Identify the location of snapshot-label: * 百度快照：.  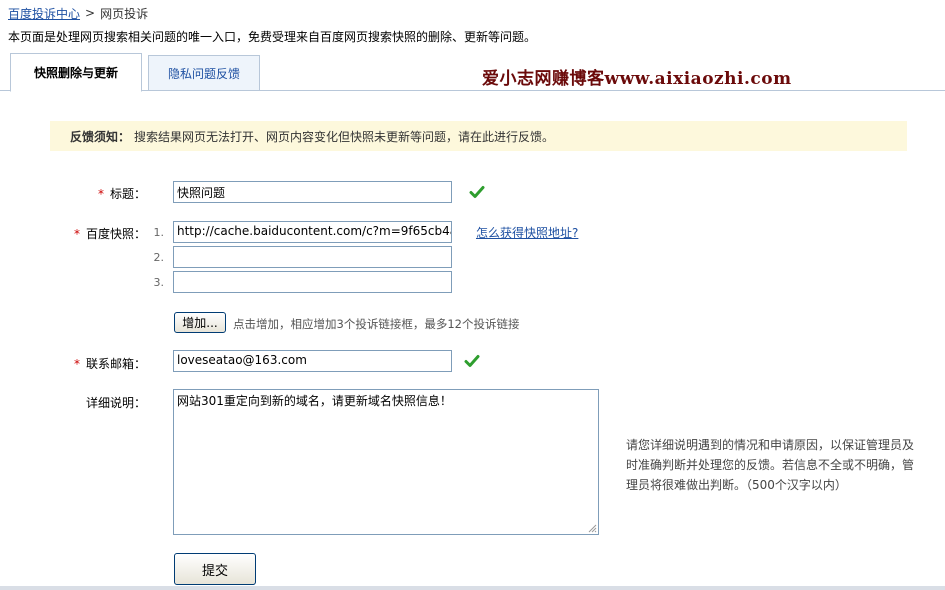
(96, 233).